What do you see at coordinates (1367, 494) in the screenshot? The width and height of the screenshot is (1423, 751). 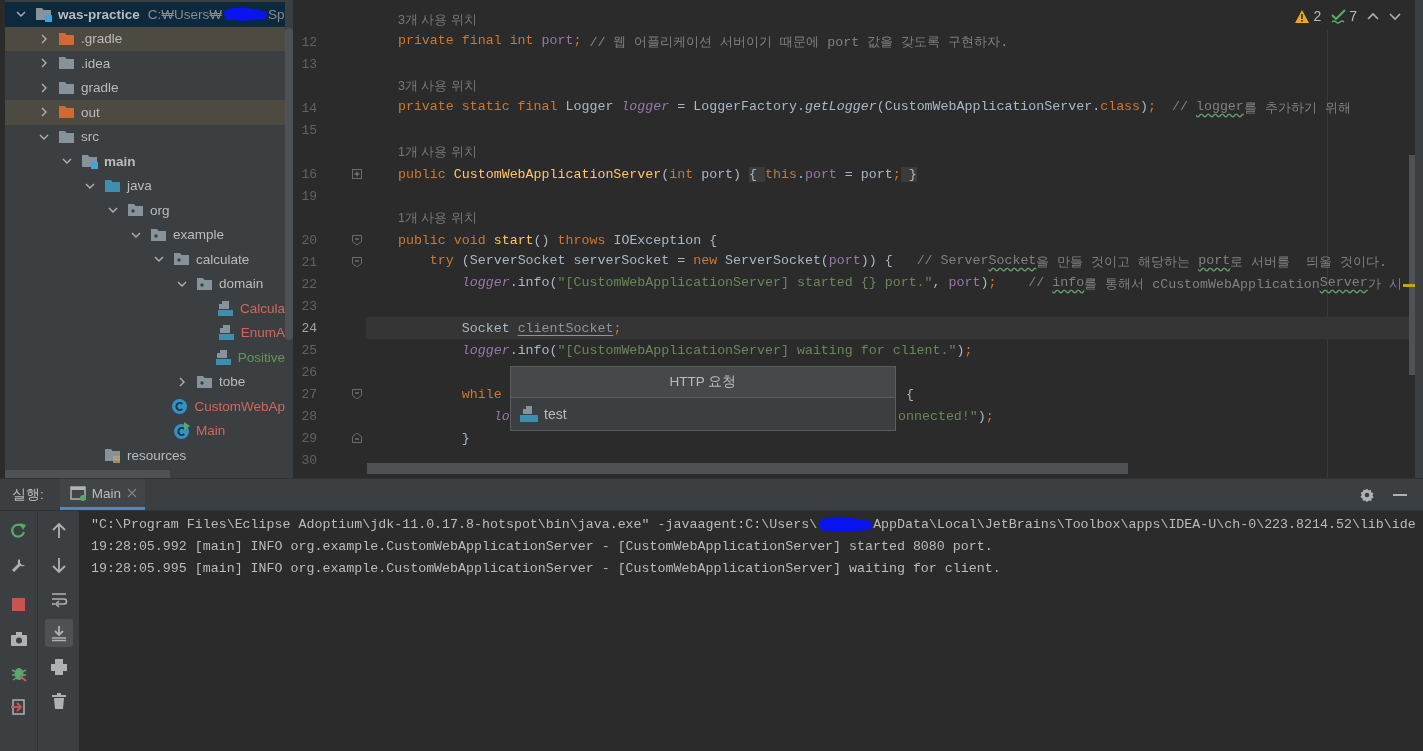 I see `settings-icon` at bounding box center [1367, 494].